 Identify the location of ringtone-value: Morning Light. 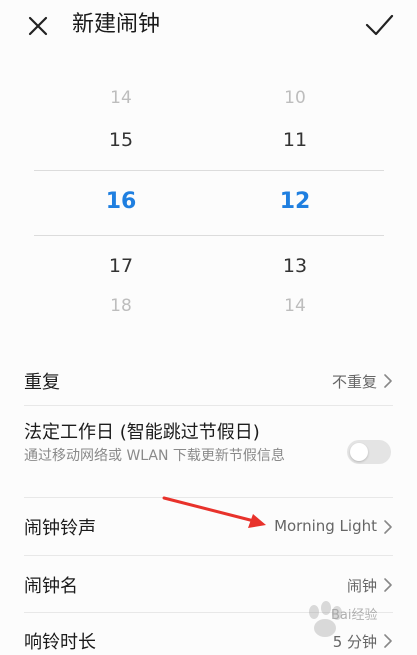
(325, 526).